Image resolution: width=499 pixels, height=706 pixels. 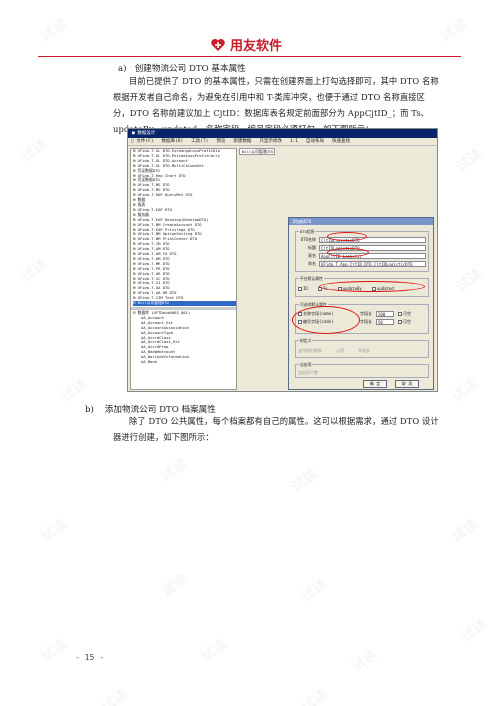 What do you see at coordinates (372, 286) in the screenshot?
I see `annotation-oval-platform` at bounding box center [372, 286].